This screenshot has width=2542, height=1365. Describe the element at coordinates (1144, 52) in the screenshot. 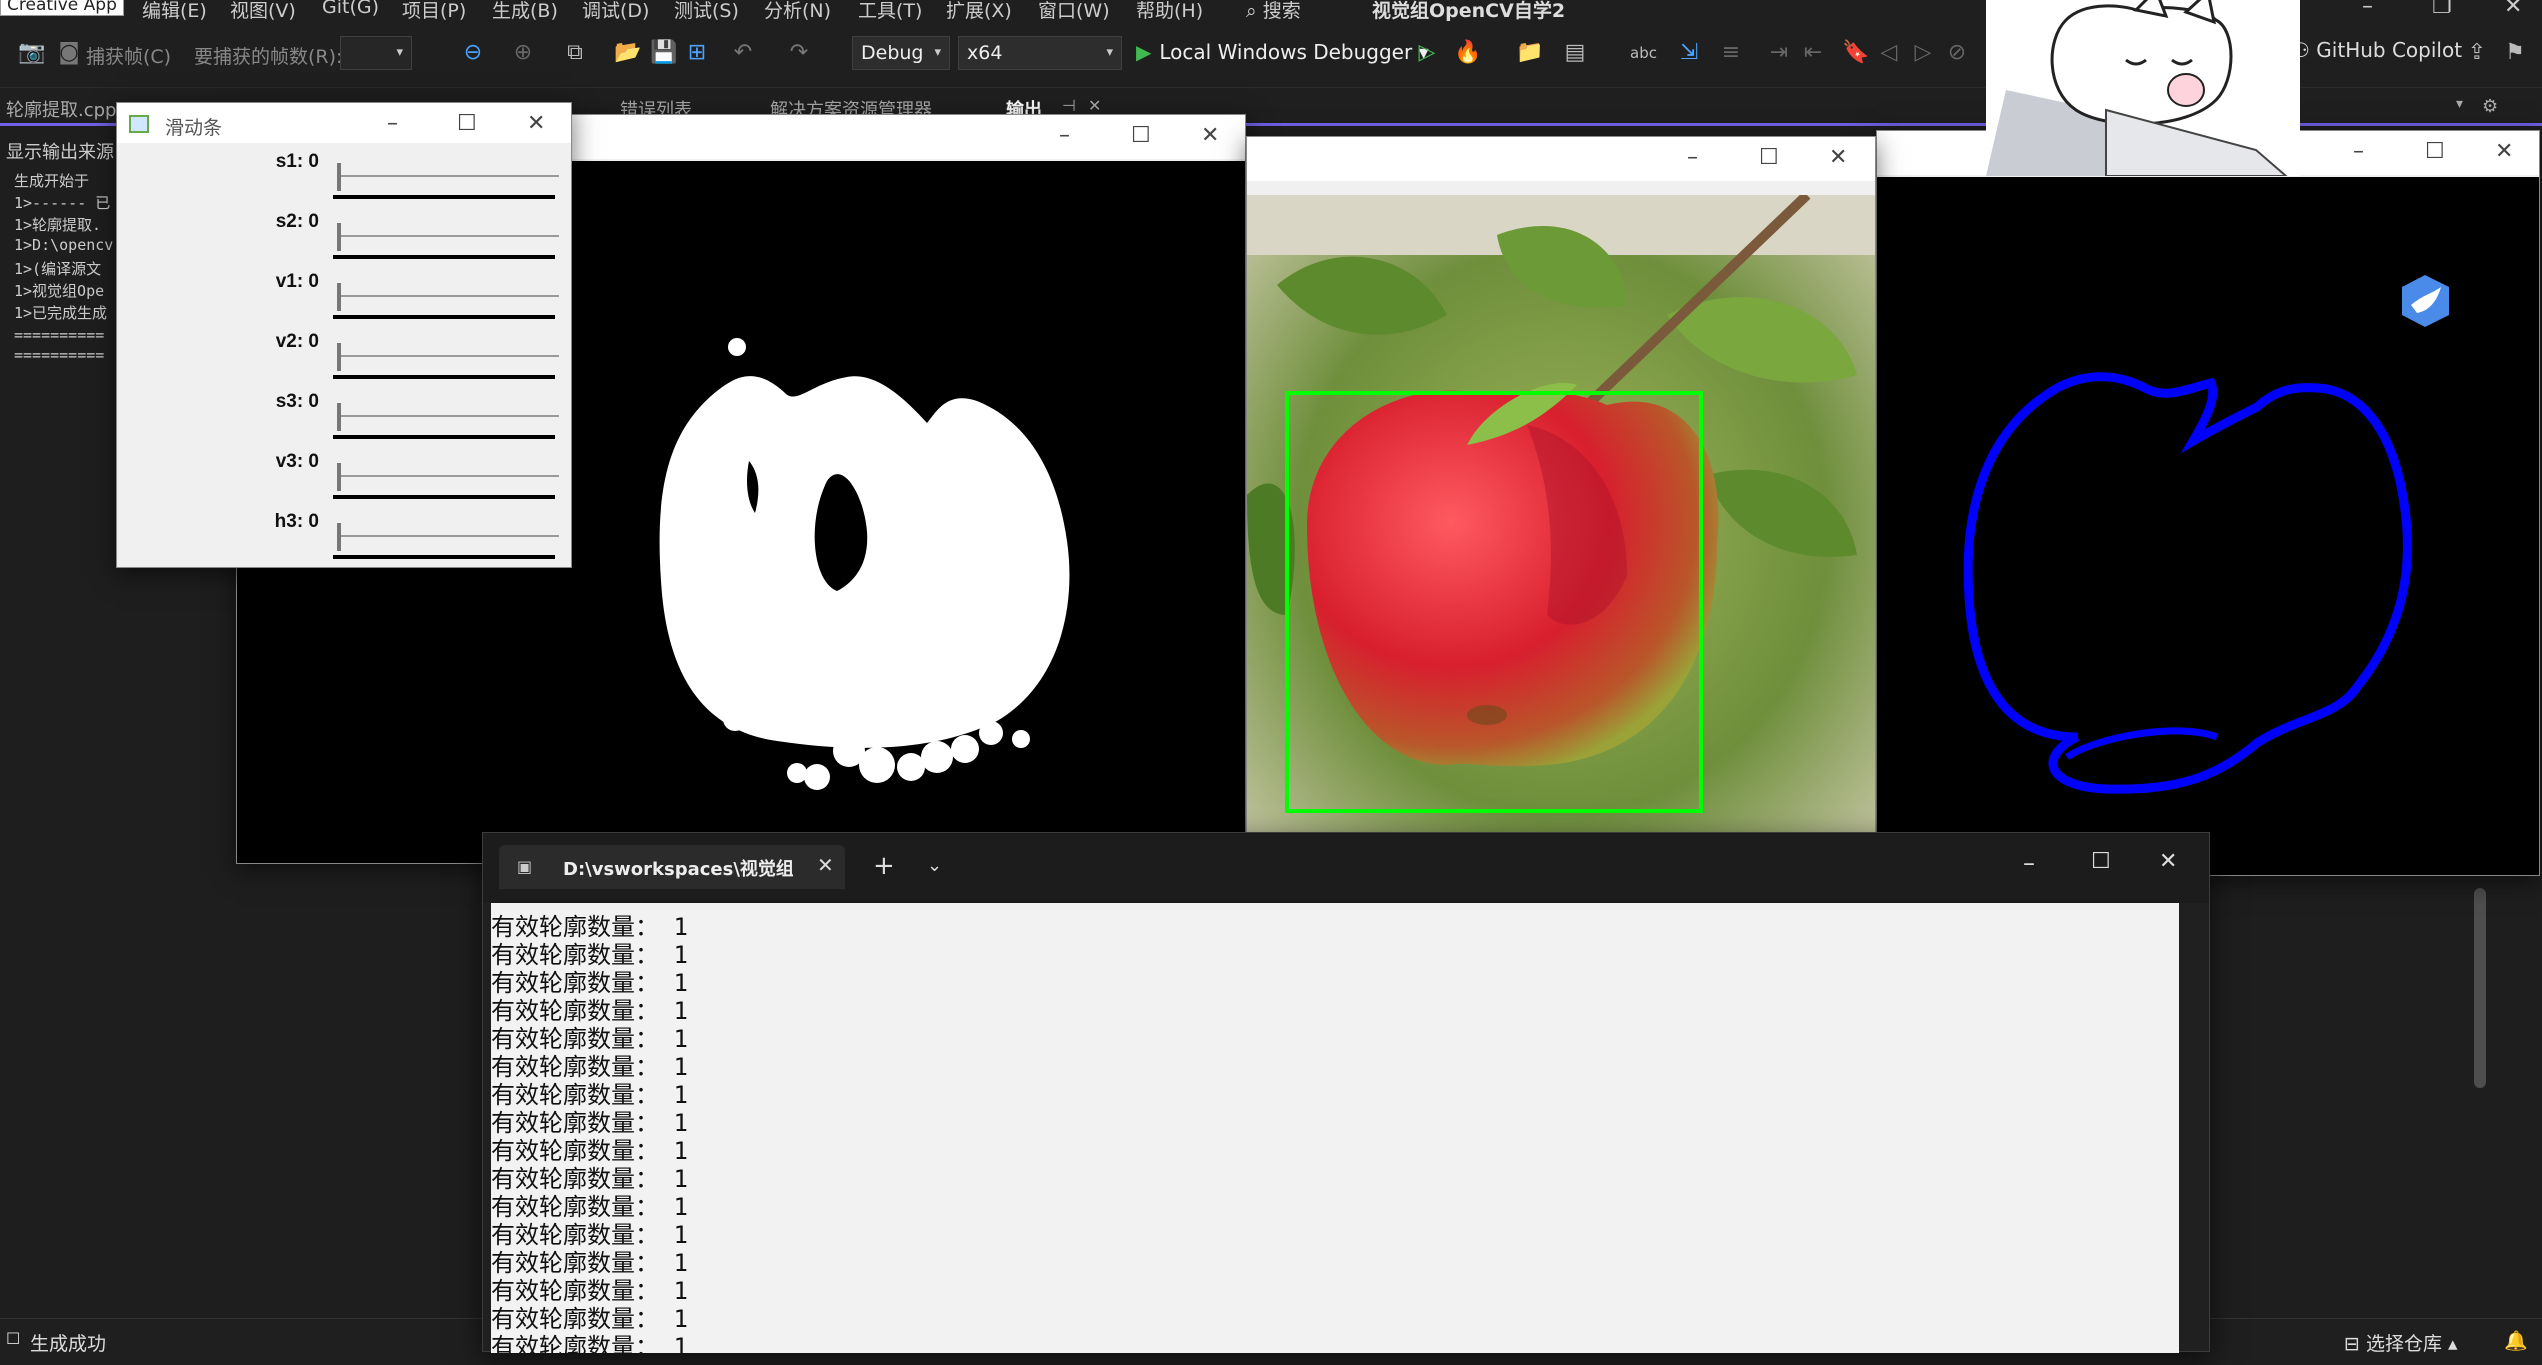

I see `play-icon: ▶` at that location.